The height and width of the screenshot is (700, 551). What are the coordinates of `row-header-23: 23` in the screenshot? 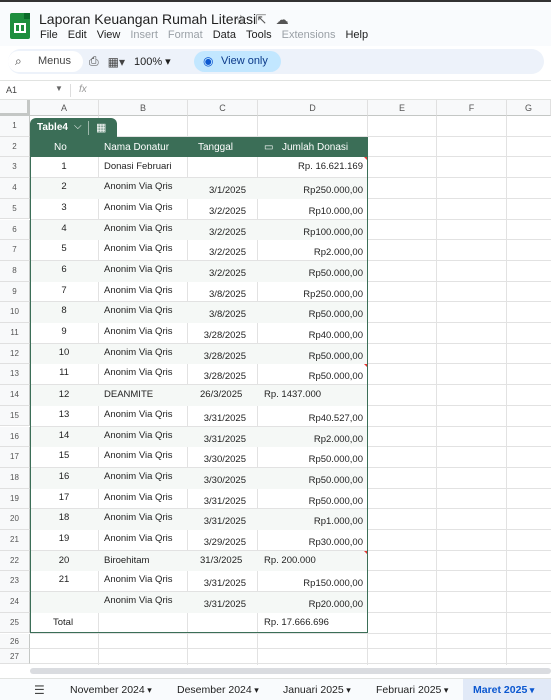 It's located at (15, 582).